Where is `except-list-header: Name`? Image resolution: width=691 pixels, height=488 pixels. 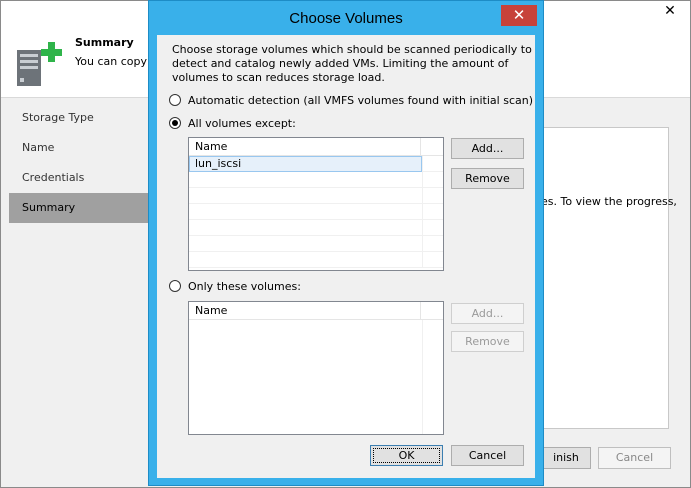
except-list-header: Name is located at coordinates (316, 147).